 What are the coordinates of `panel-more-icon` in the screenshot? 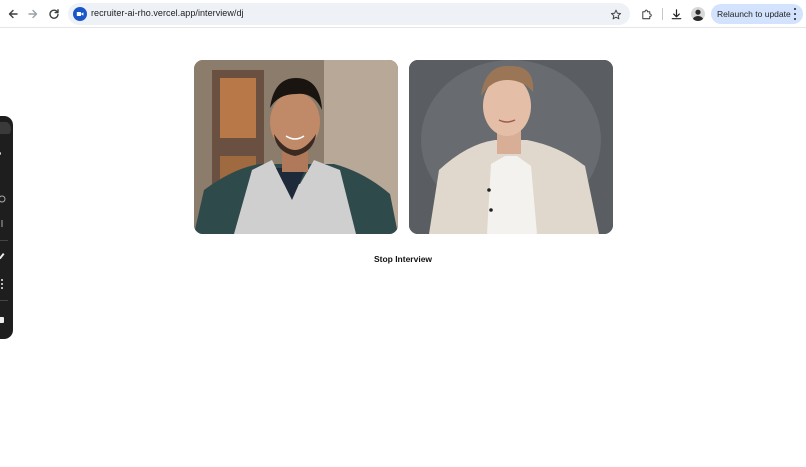 It's located at (6, 284).